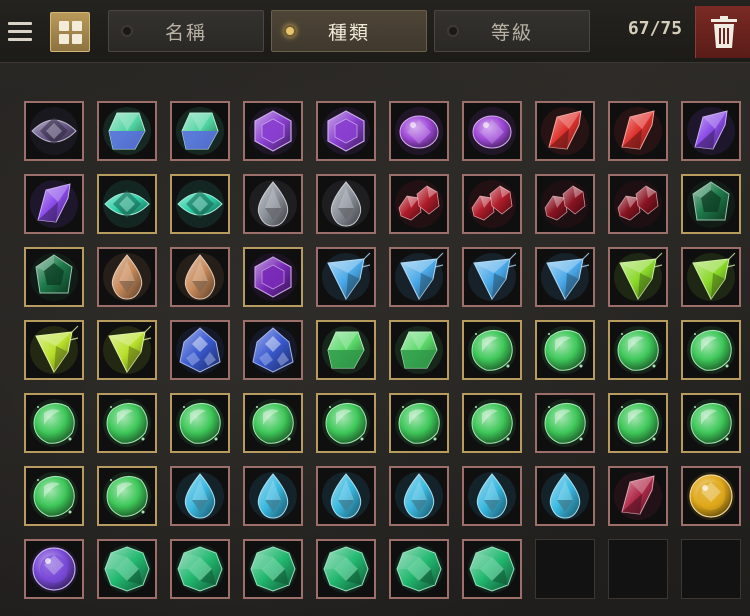 This screenshot has width=750, height=616. I want to click on menu-button, so click(23, 31).